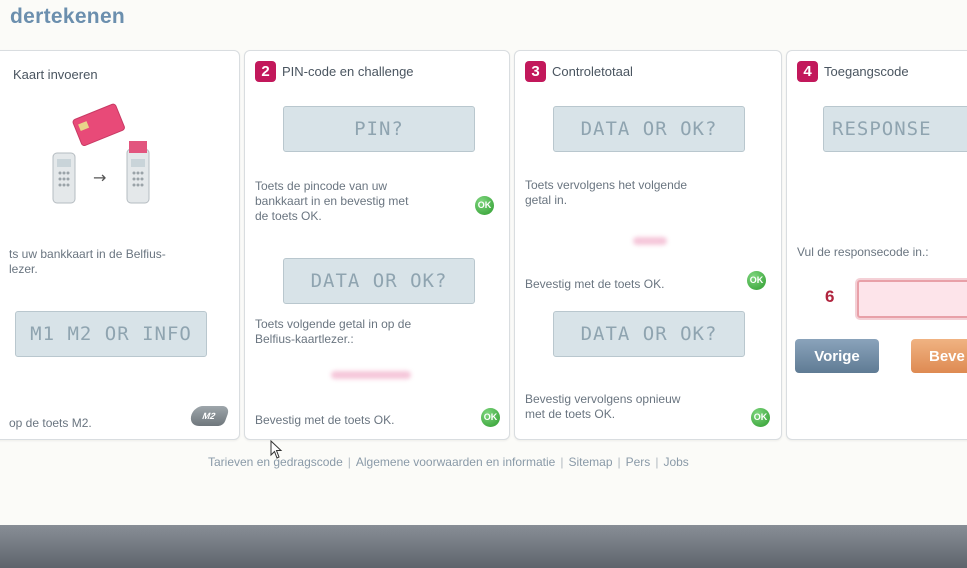 This screenshot has width=967, height=568. I want to click on footer-link-voorwaarden: Algemene voorwaarden en informatie, so click(455, 462).